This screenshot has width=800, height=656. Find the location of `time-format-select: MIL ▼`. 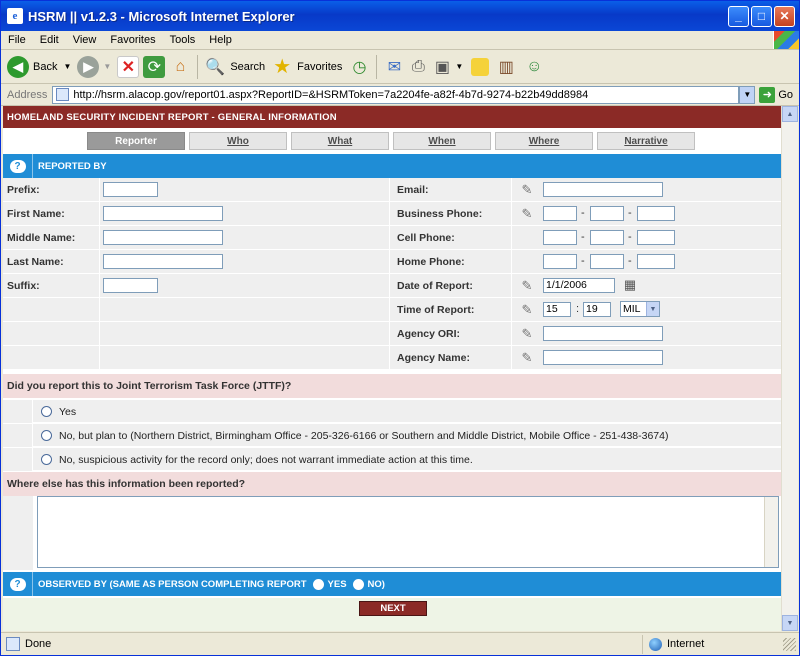

time-format-select: MIL ▼ is located at coordinates (640, 309).